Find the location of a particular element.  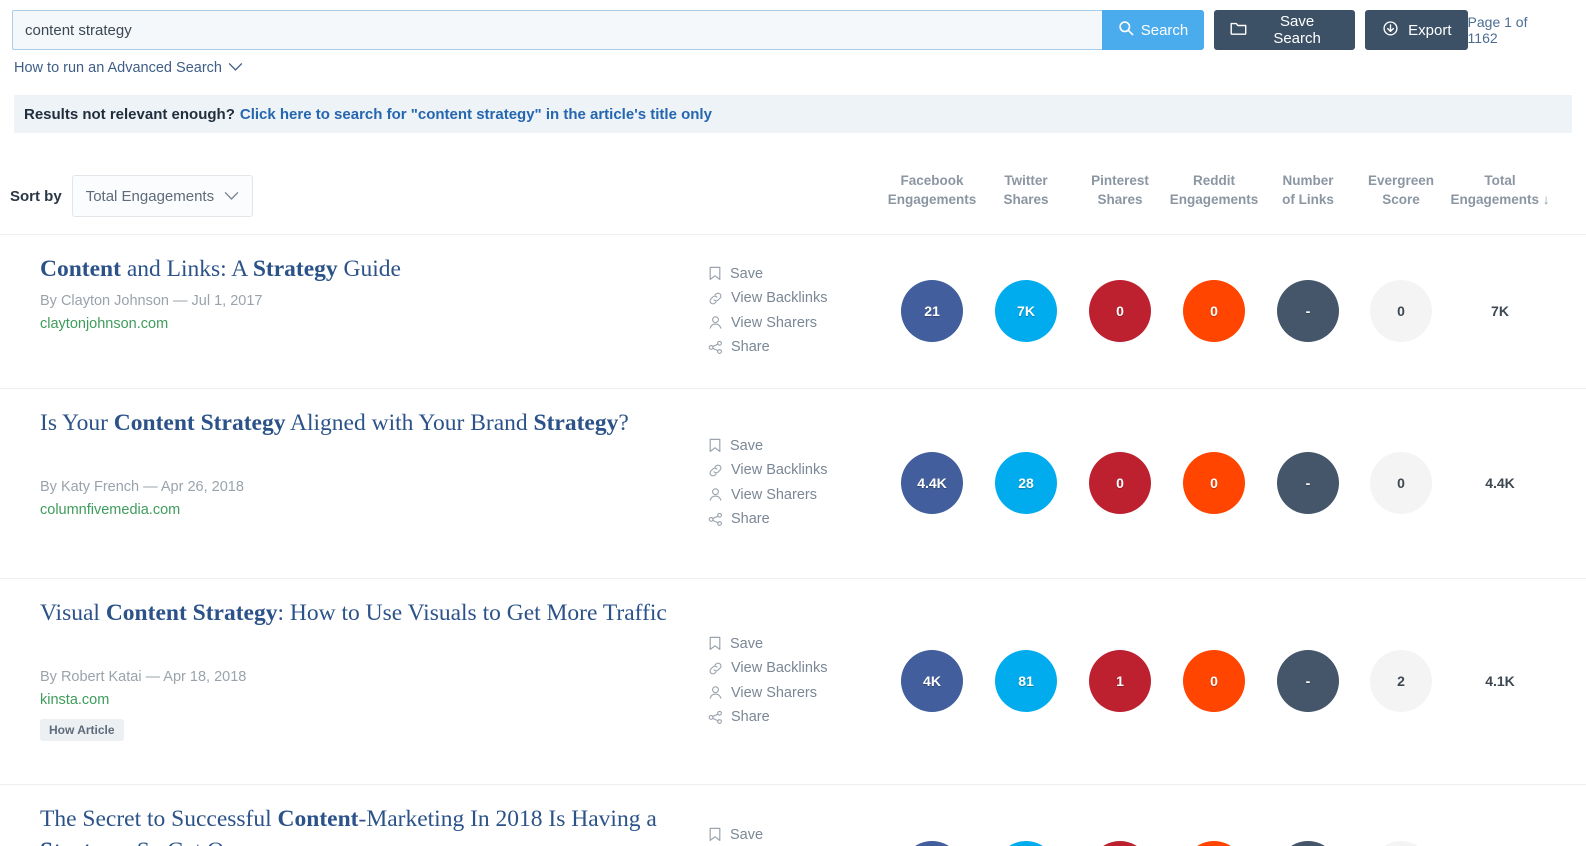

result-title-text: Visual is located at coordinates (73, 613).